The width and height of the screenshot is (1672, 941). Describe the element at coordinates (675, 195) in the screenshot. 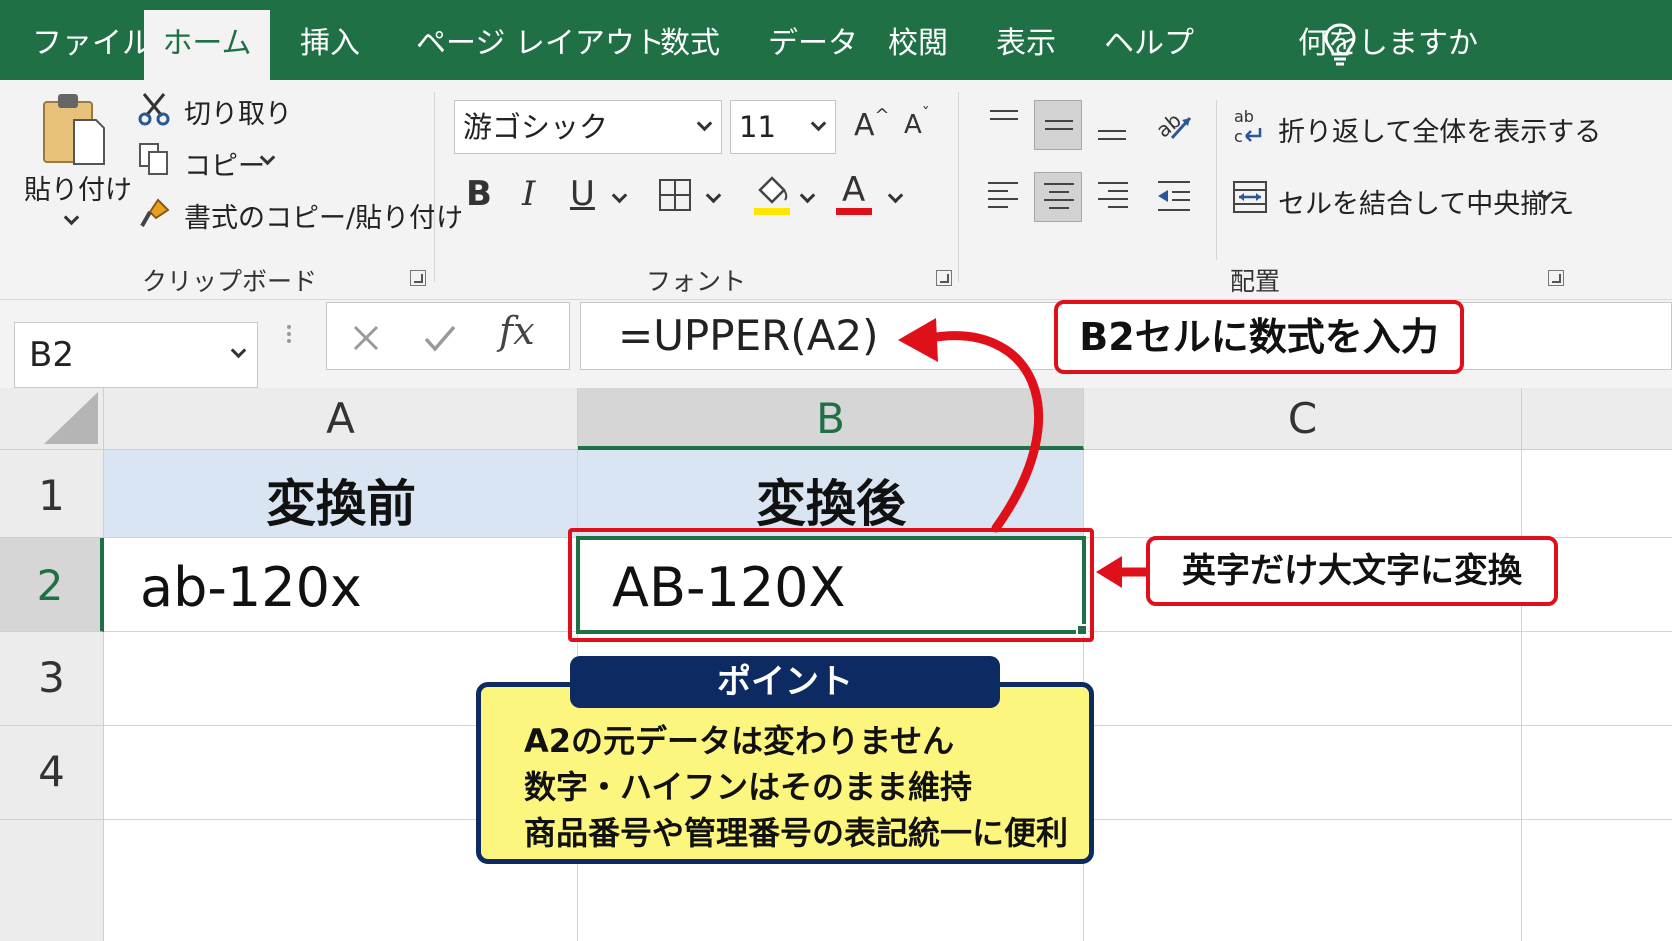

I see `borders-icon` at that location.